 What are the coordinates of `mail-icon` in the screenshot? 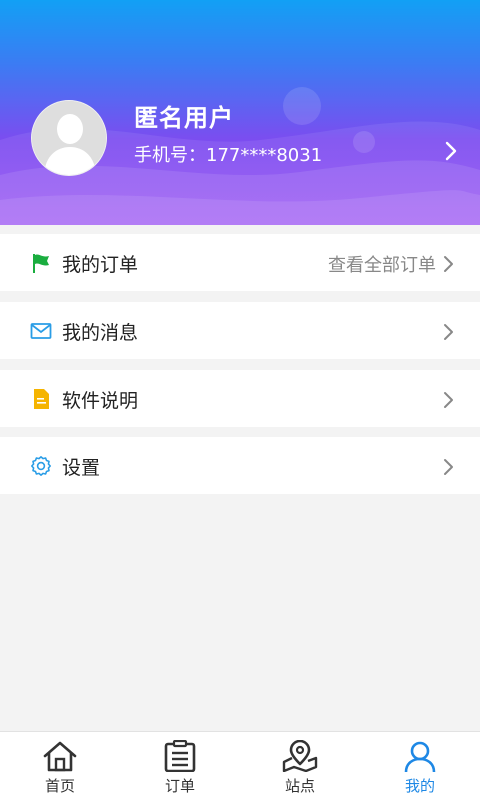 It's located at (41, 331).